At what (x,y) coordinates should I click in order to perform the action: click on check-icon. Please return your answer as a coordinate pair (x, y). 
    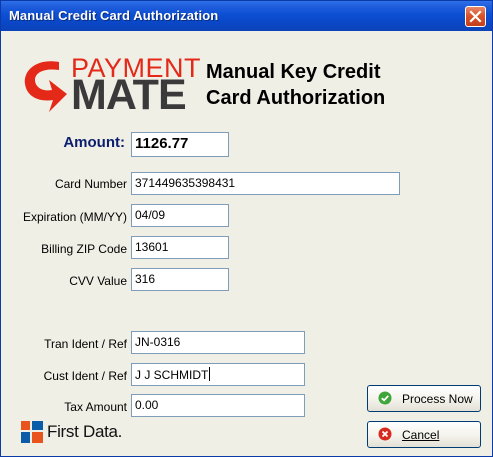
    Looking at the image, I should click on (385, 398).